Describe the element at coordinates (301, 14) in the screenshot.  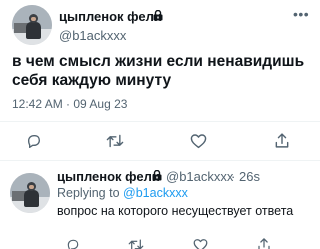
I see `more-icon: •••` at that location.